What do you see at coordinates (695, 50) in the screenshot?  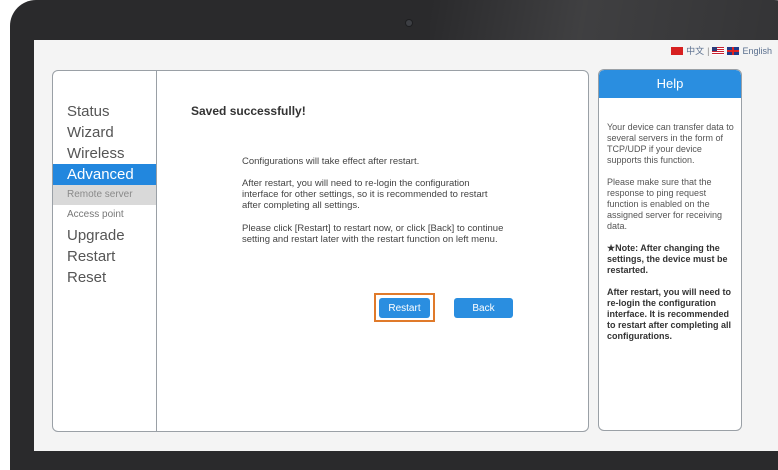 I see `language-chinese: 中文` at bounding box center [695, 50].